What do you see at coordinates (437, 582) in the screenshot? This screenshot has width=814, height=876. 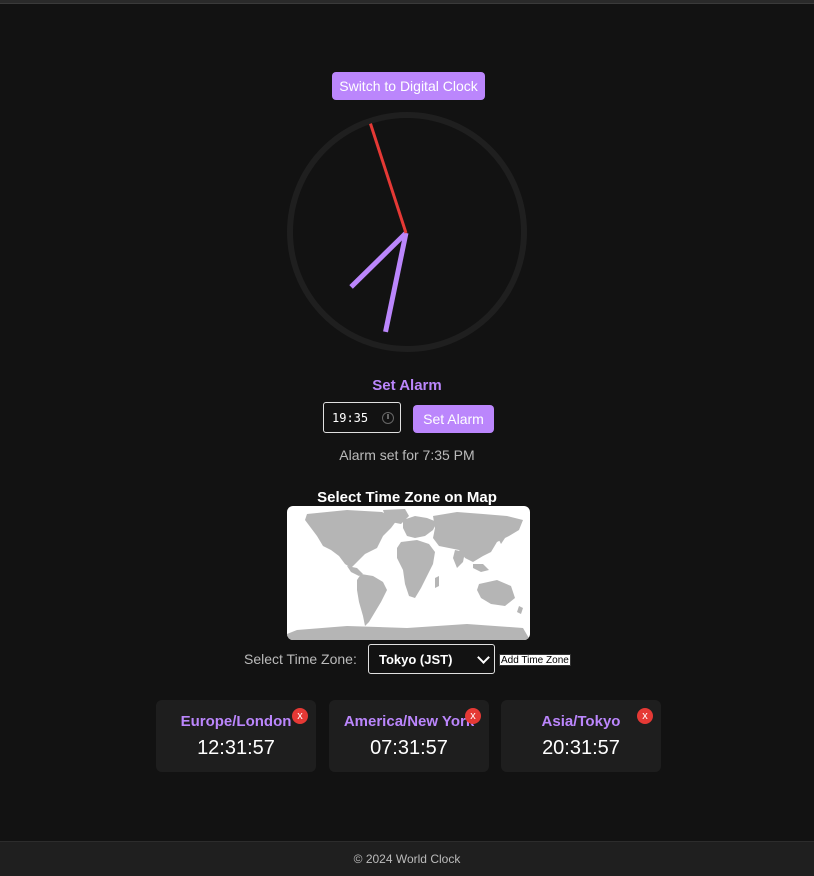 I see `madagascar` at bounding box center [437, 582].